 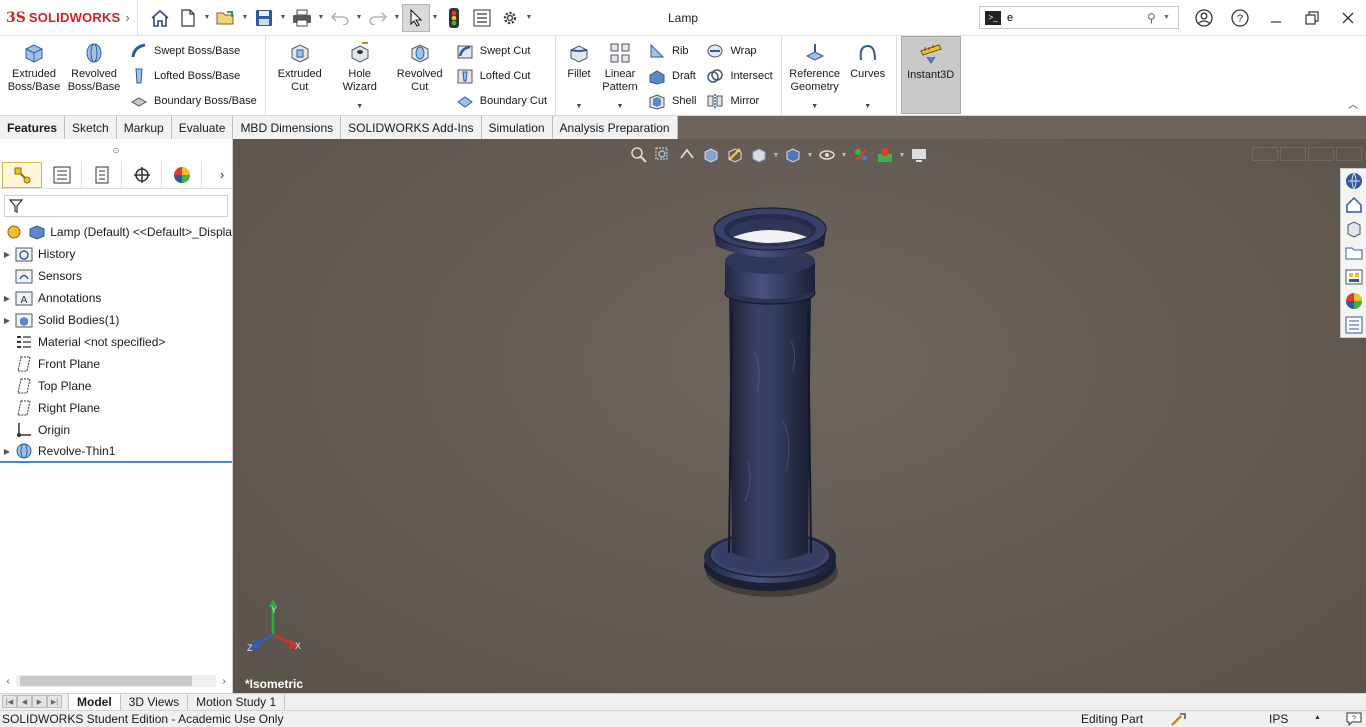 What do you see at coordinates (671, 50) in the screenshot?
I see `rib-button: Rib` at bounding box center [671, 50].